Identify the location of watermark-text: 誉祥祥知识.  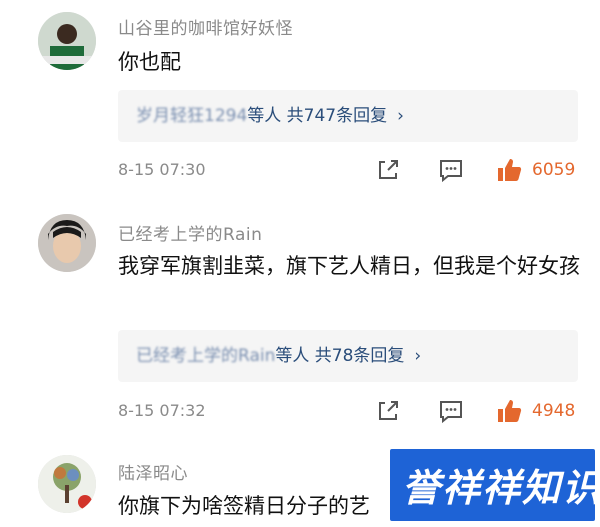
(498, 488).